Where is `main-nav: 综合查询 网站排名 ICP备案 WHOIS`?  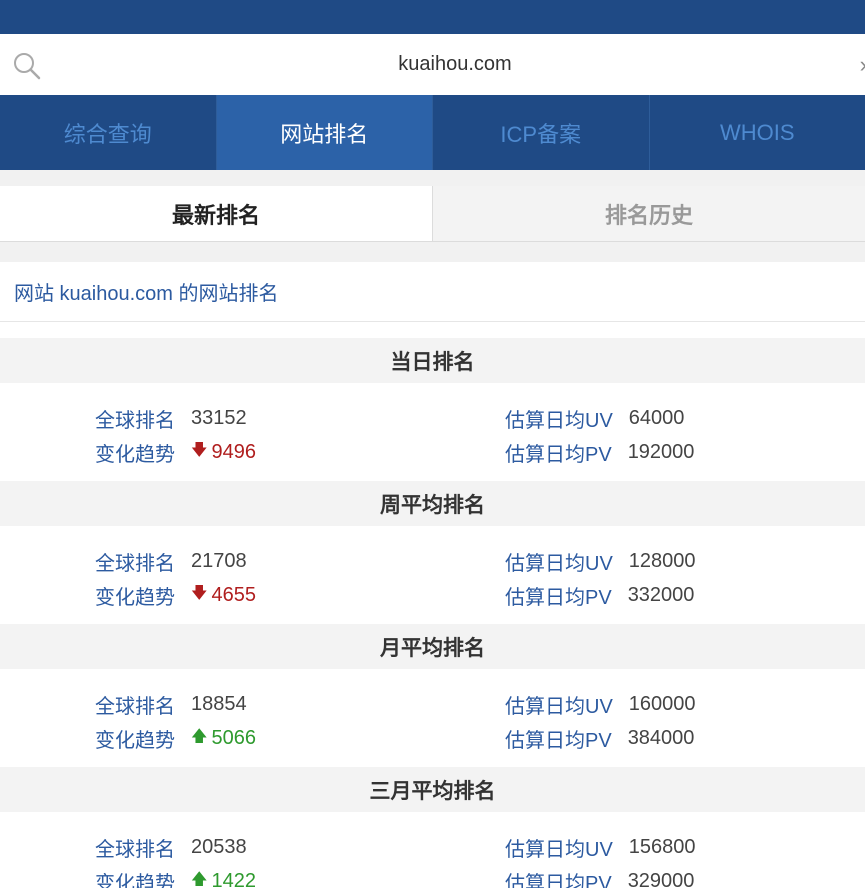
main-nav: 综合查询 网站排名 ICP备案 WHOIS is located at coordinates (432, 132).